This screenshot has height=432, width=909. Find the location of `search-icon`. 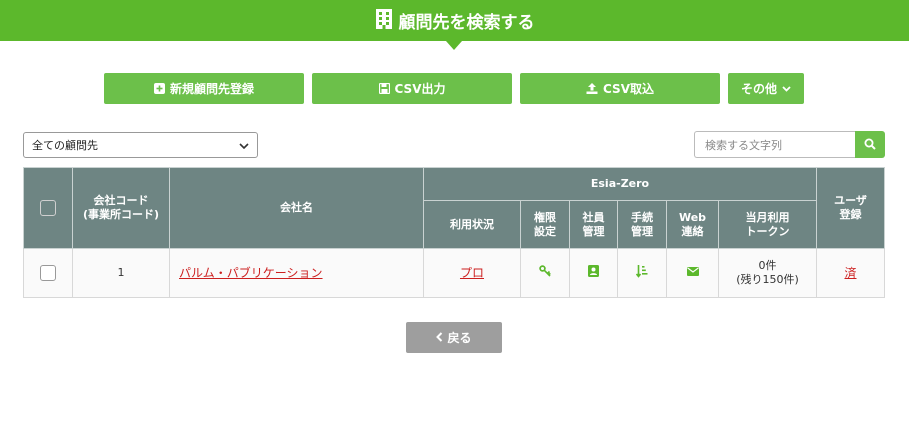

search-icon is located at coordinates (870, 144).